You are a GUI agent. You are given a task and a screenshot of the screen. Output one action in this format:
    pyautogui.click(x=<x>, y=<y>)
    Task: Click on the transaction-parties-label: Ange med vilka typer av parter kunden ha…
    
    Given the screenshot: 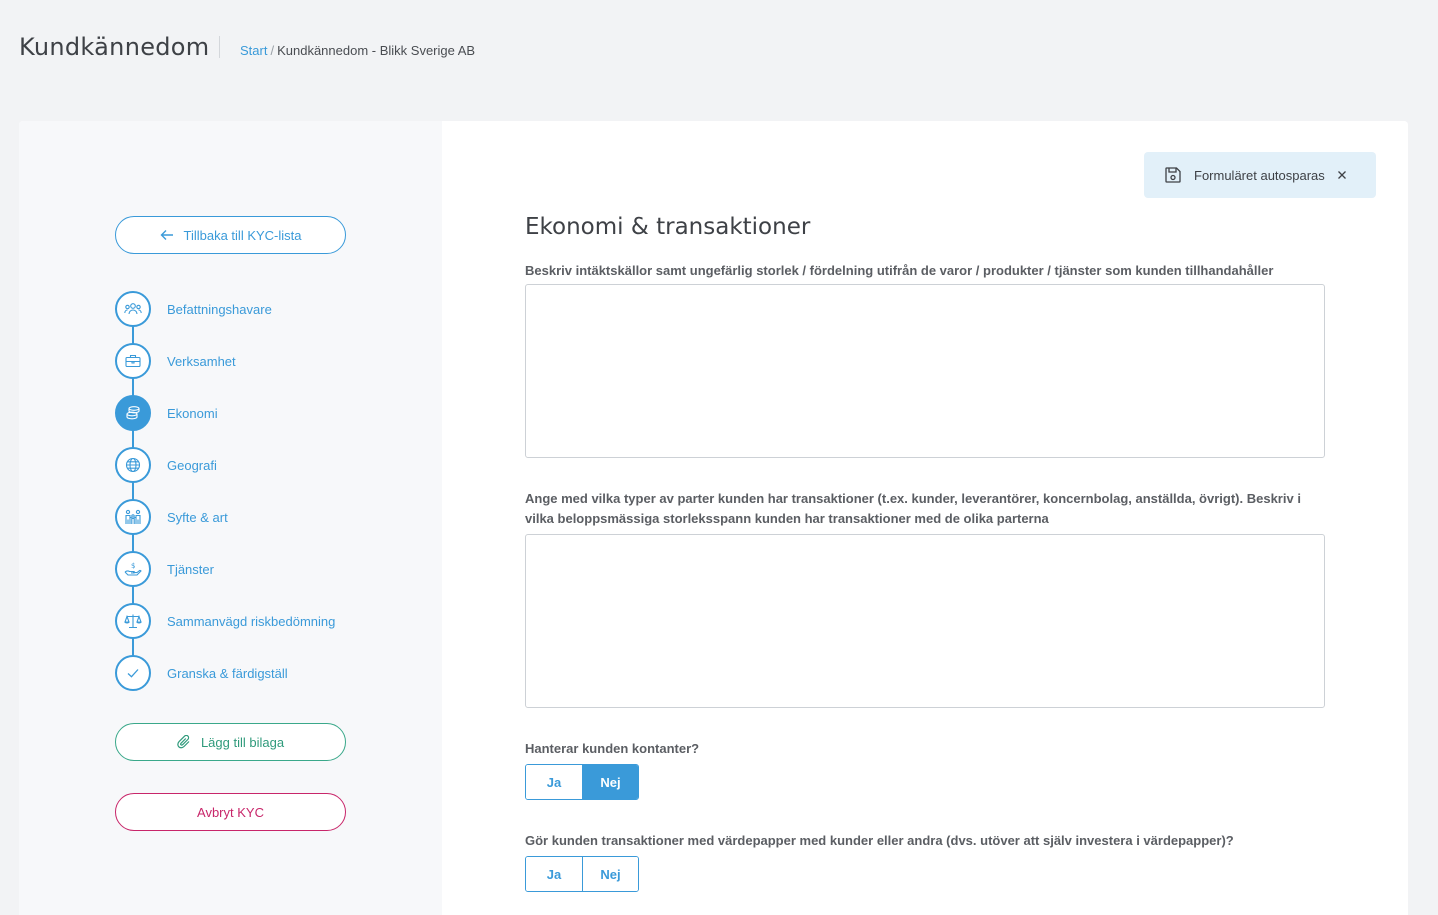 What is the action you would take?
    pyautogui.click(x=913, y=508)
    